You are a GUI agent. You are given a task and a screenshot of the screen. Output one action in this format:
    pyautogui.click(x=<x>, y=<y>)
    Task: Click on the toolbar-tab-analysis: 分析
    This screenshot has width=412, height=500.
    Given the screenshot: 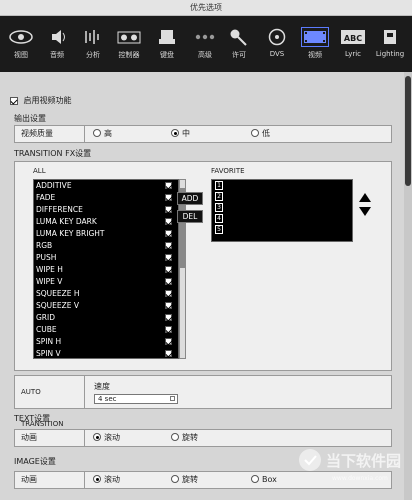 What is the action you would take?
    pyautogui.click(x=93, y=44)
    